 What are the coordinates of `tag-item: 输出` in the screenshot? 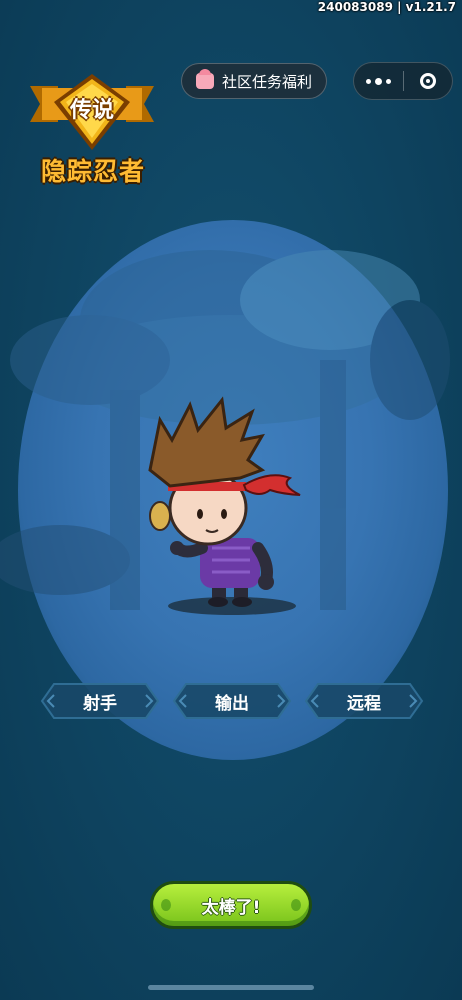 It's located at (232, 701).